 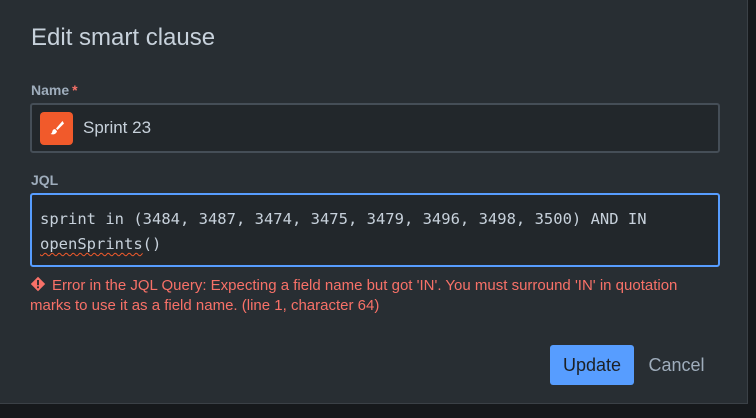 I want to click on jql-flagged-text: openSprints, so click(x=91, y=244).